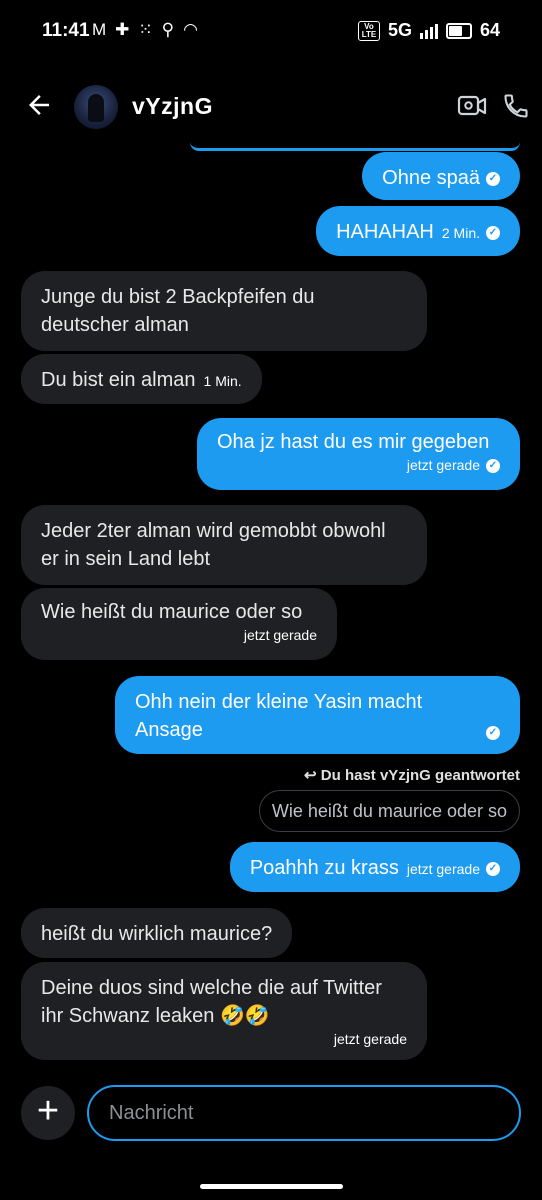  Describe the element at coordinates (458, 30) in the screenshot. I see `battery-icon` at that location.